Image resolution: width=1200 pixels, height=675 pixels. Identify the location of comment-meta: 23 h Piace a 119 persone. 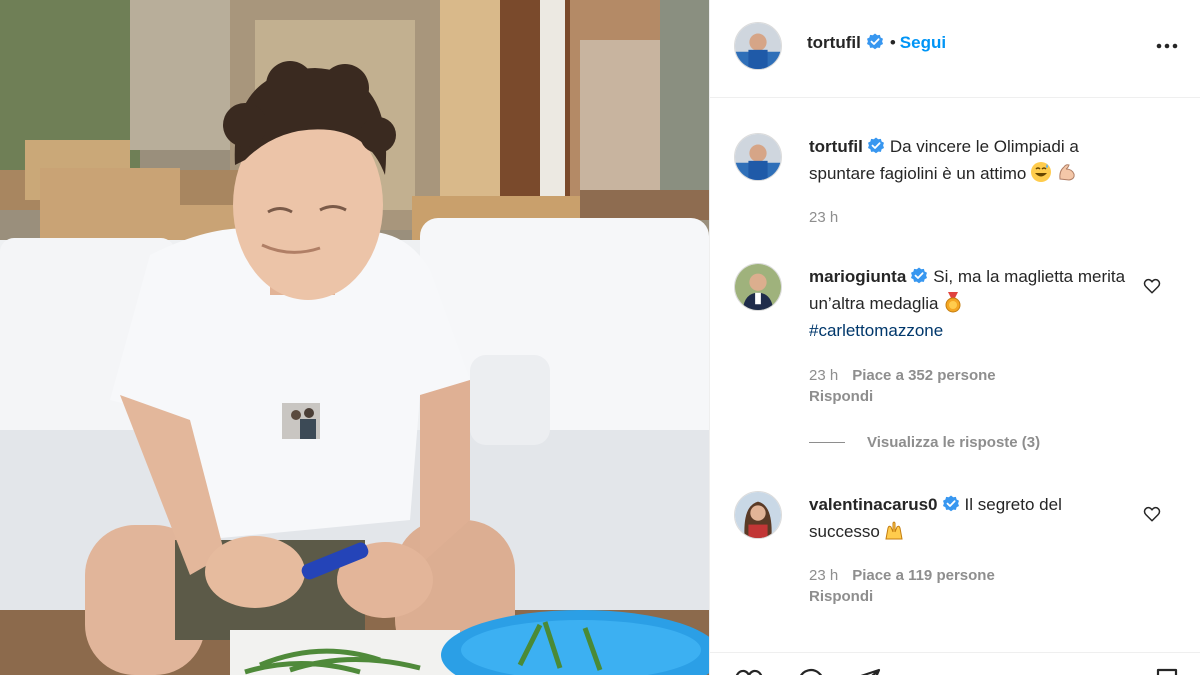
(902, 575).